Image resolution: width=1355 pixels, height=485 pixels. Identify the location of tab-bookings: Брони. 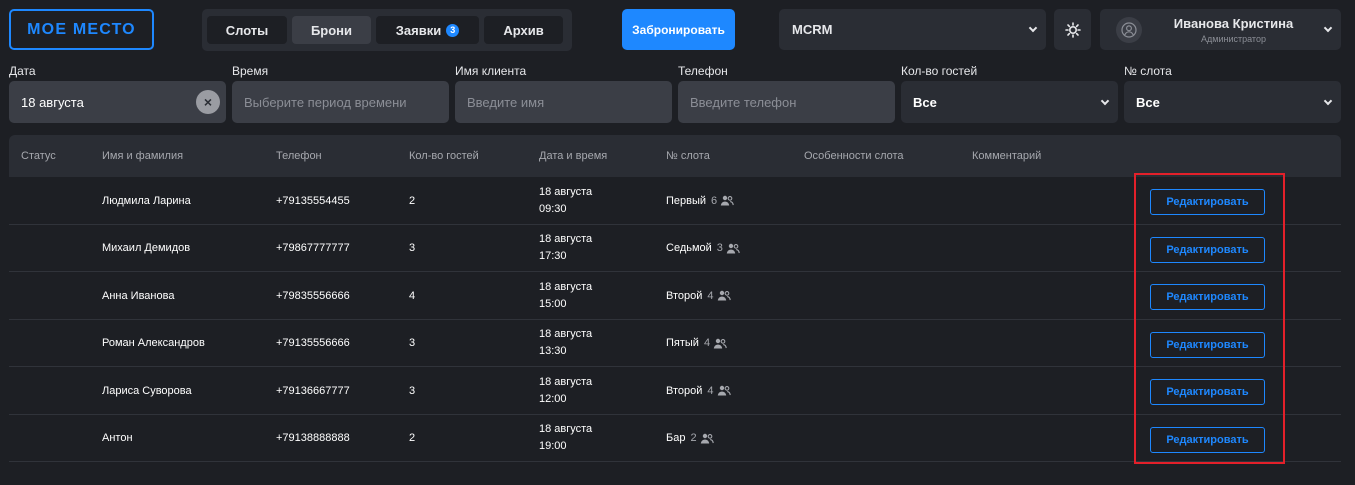
(331, 30).